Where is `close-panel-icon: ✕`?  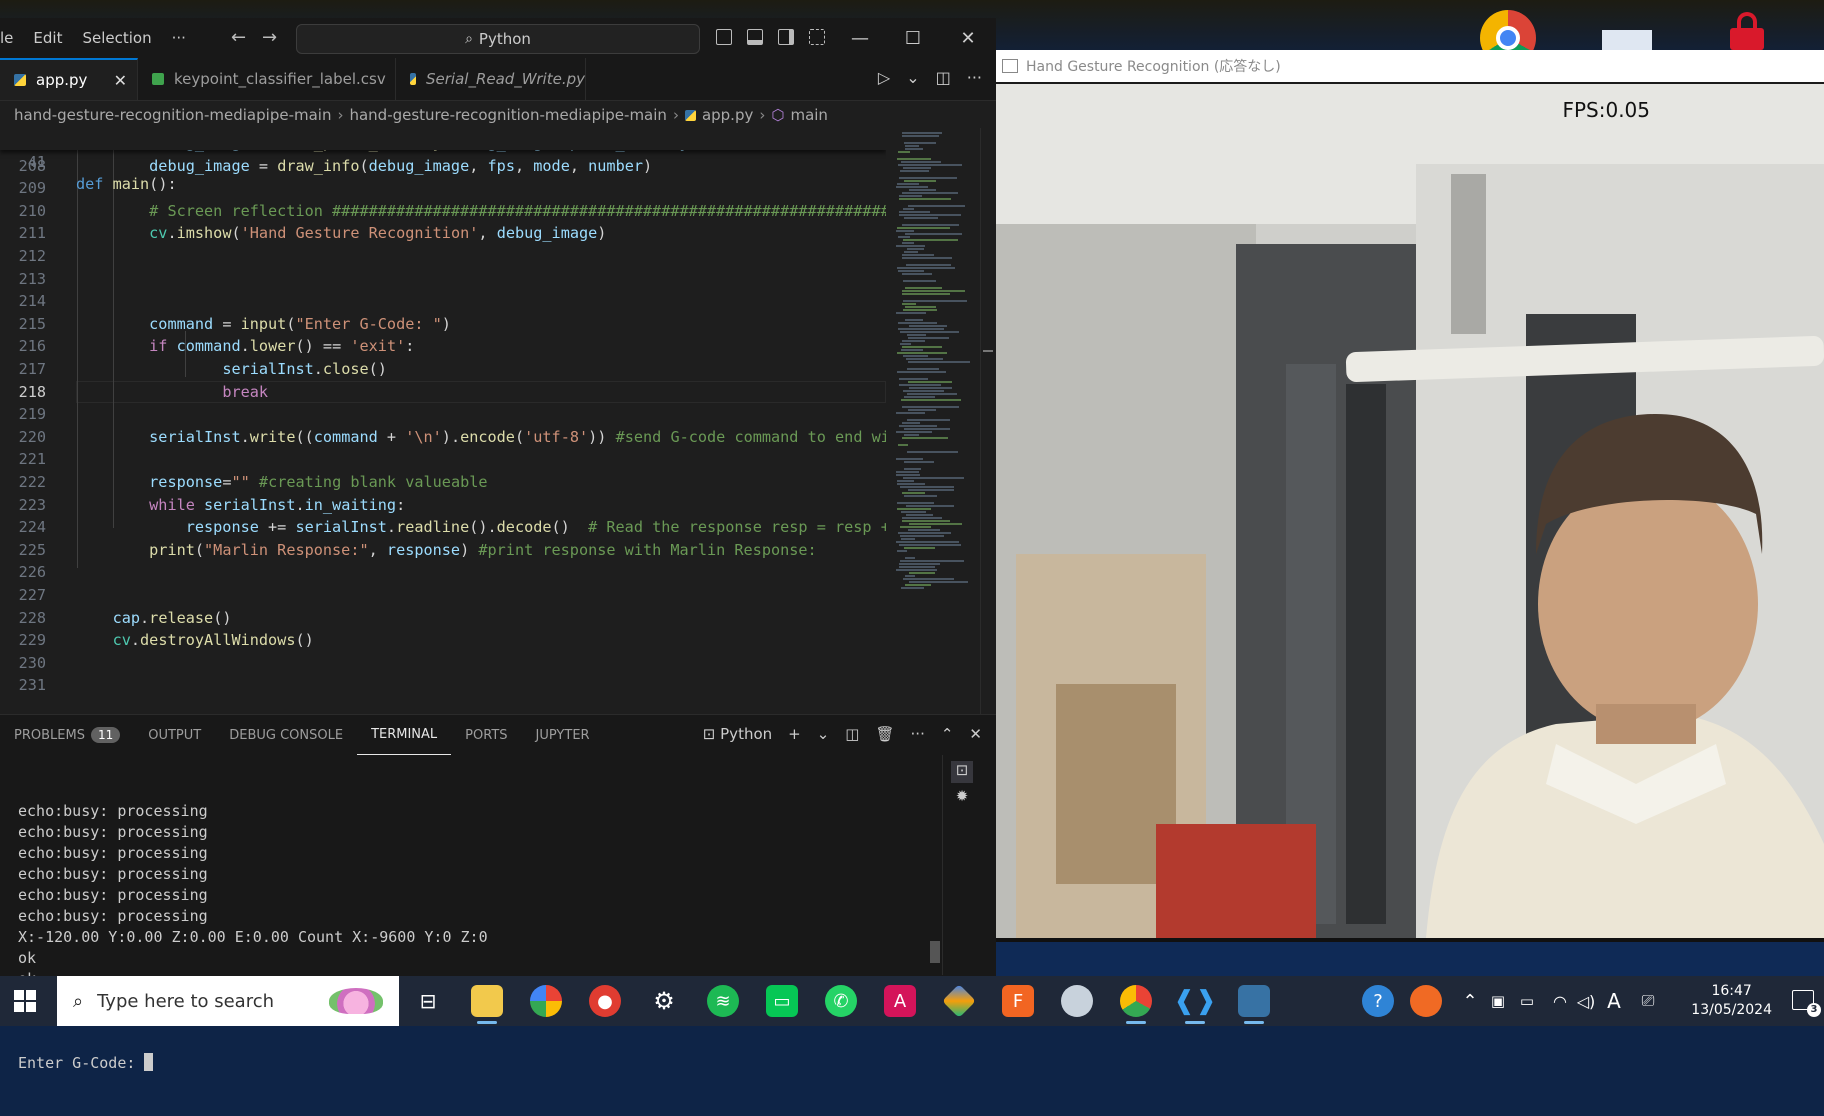
close-panel-icon: ✕ is located at coordinates (975, 734).